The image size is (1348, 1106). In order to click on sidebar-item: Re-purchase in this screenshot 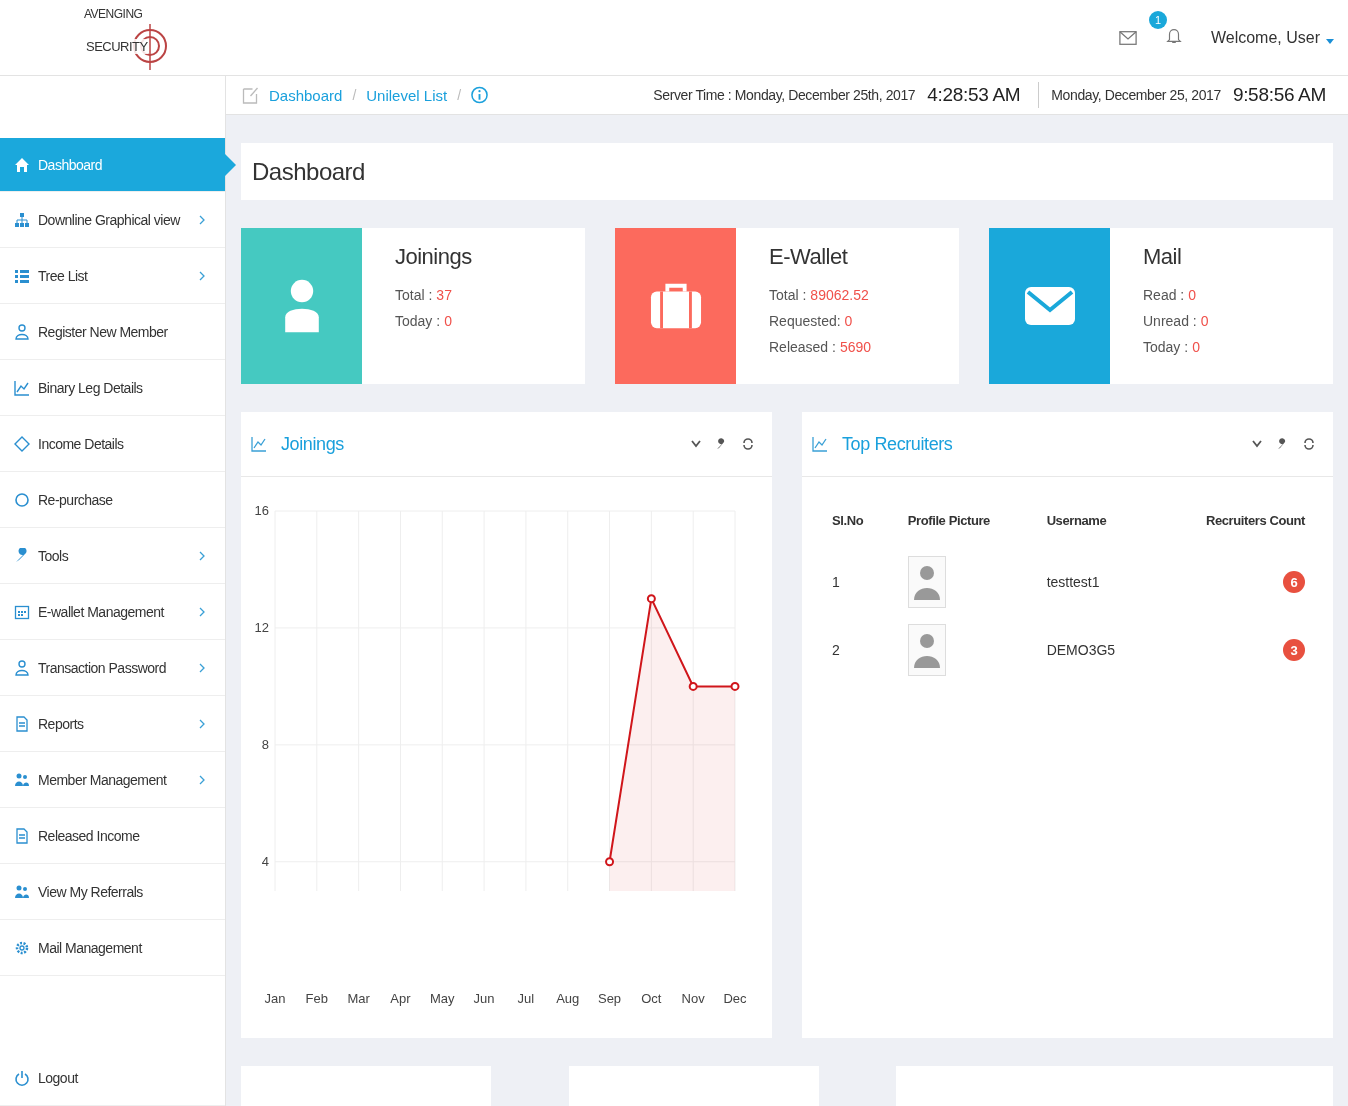, I will do `click(112, 500)`.